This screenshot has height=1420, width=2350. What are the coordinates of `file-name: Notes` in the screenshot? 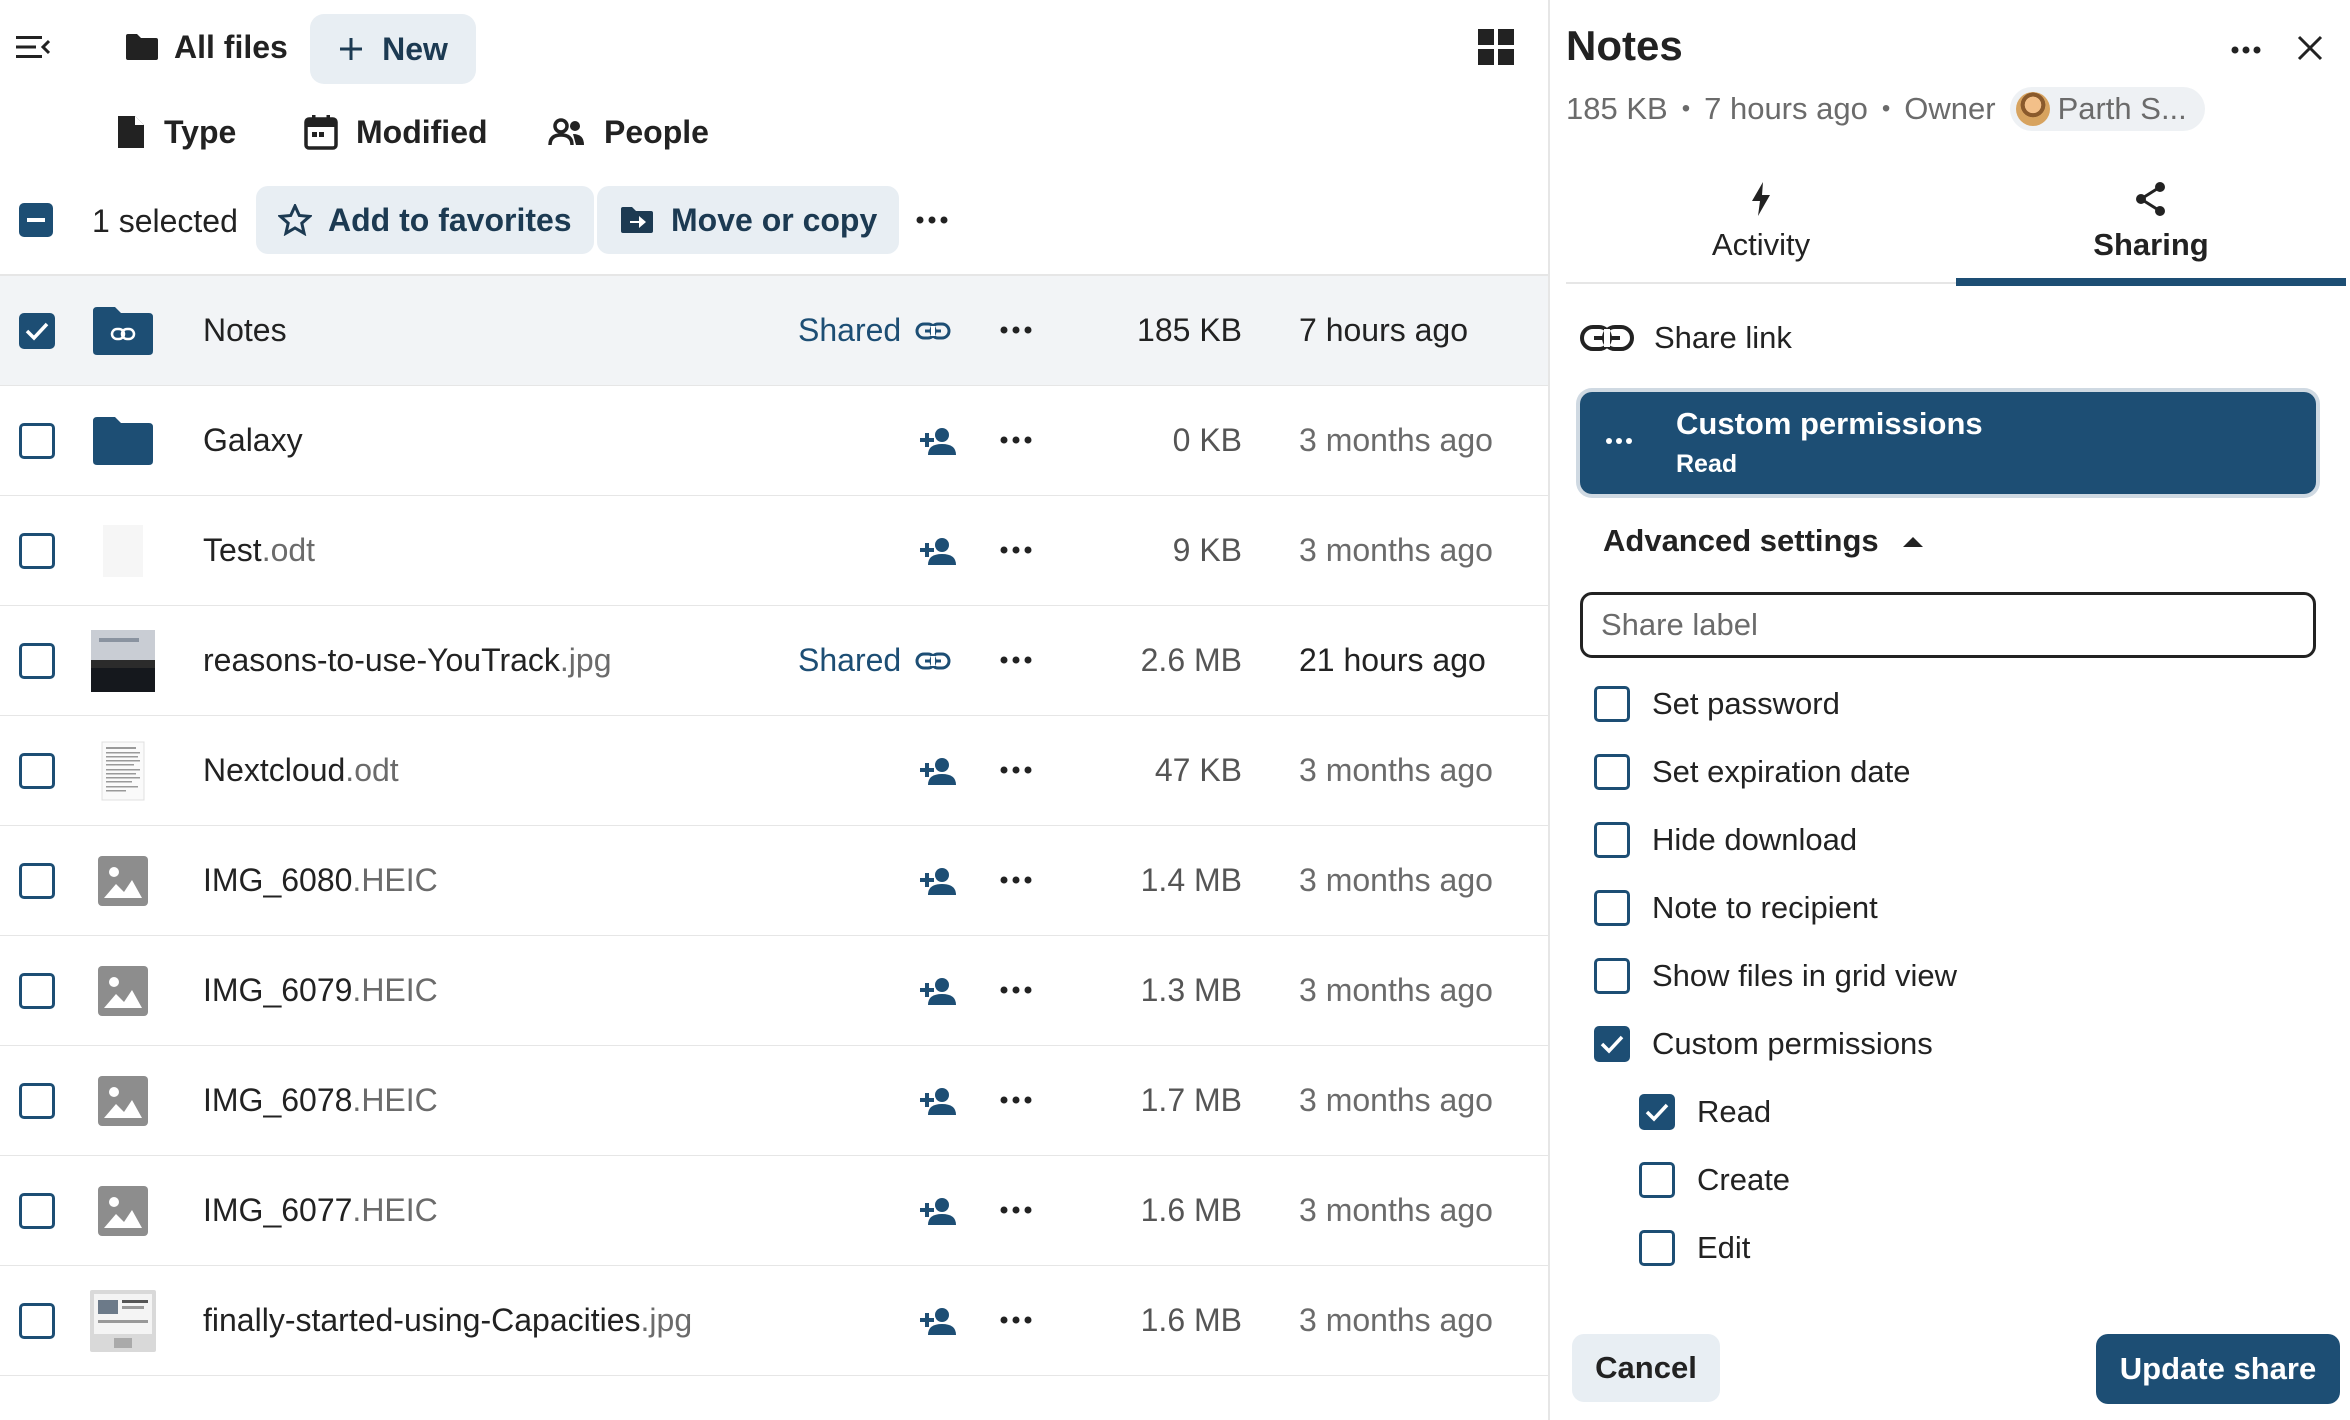 It's located at (245, 330).